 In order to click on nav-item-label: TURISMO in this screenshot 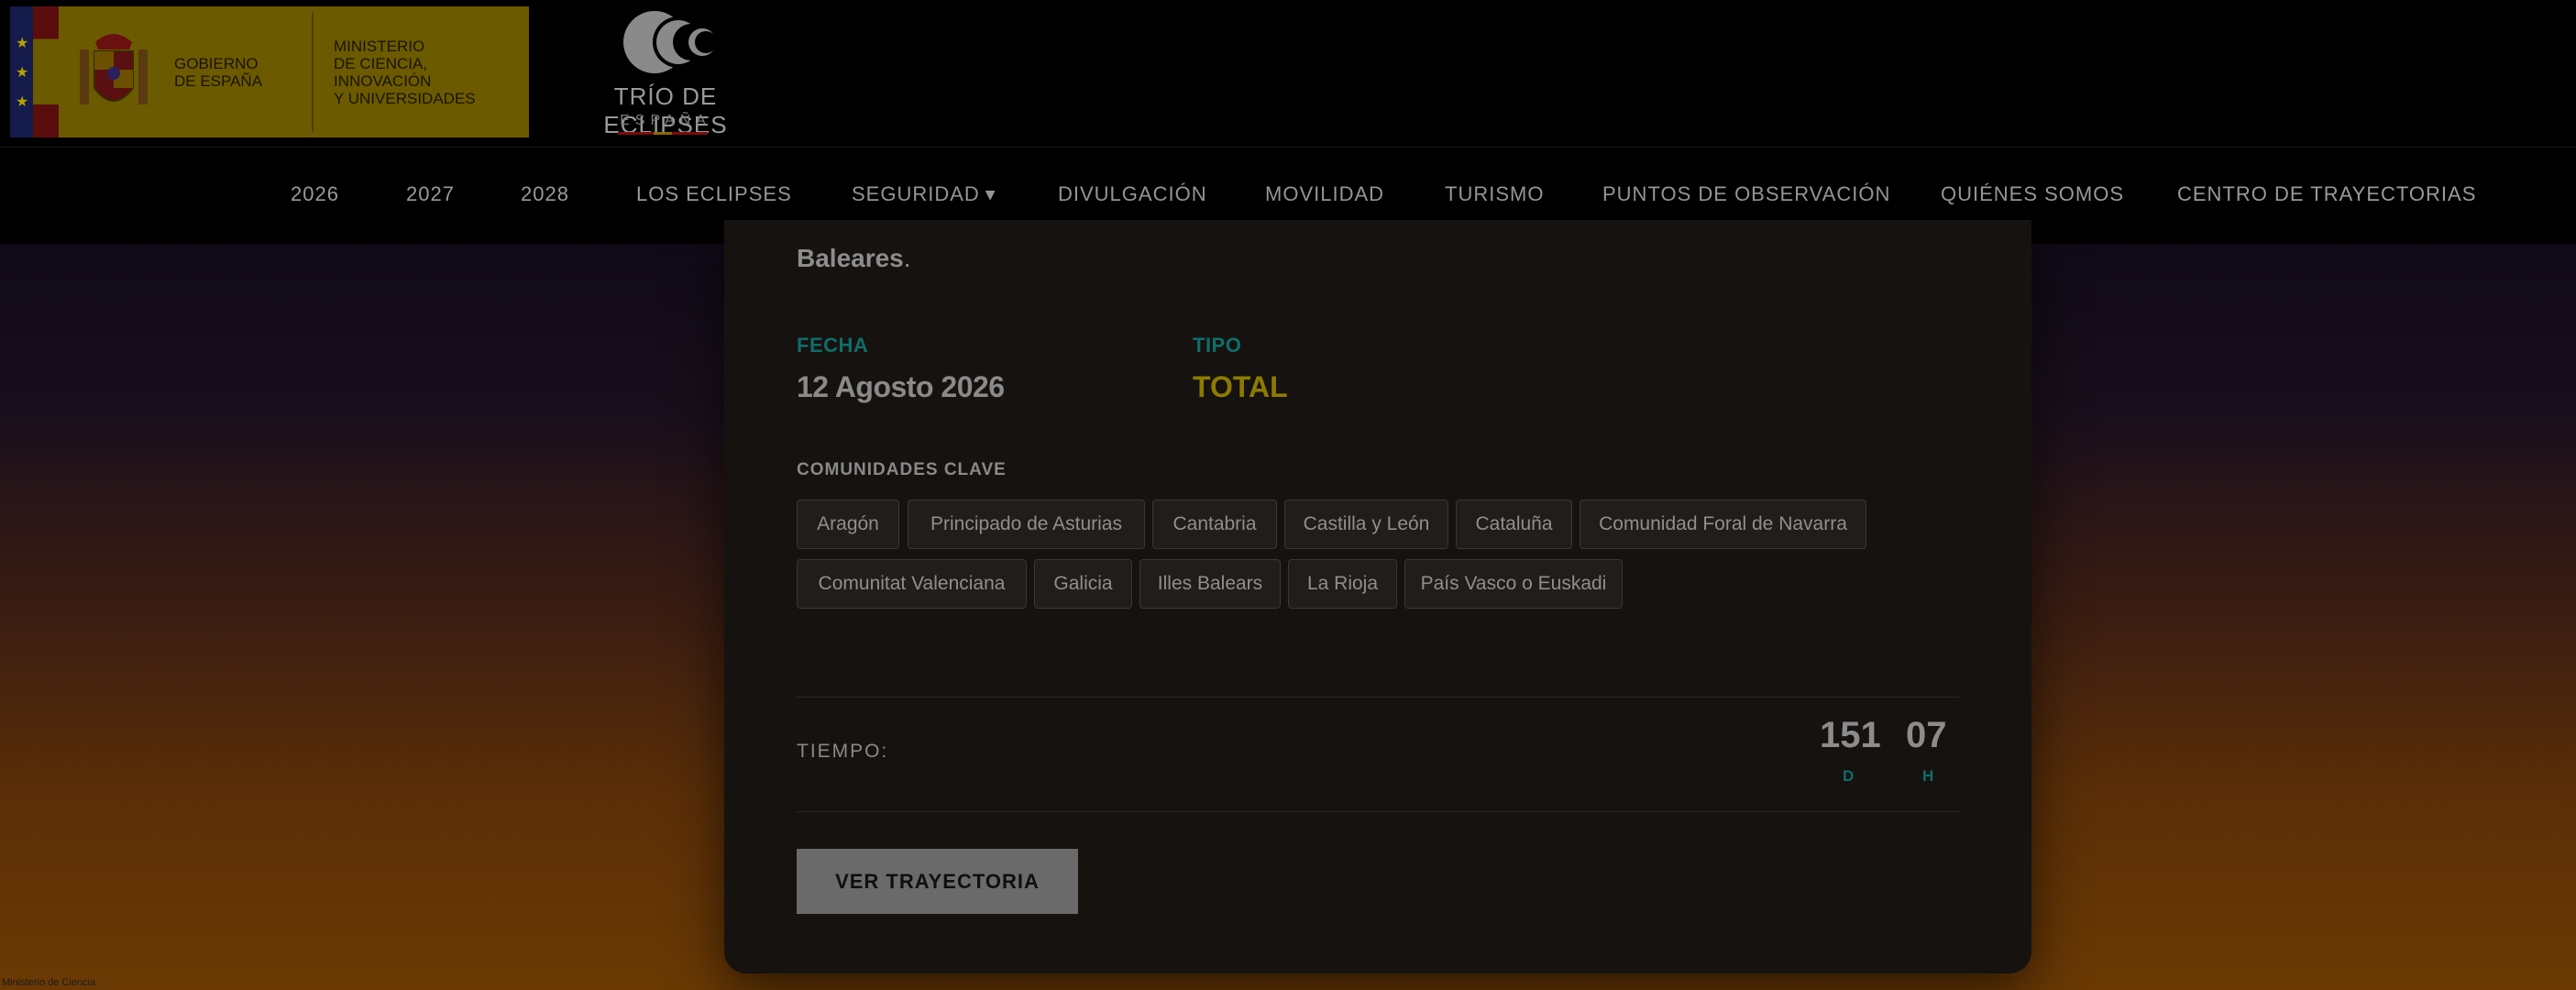, I will do `click(1495, 193)`.